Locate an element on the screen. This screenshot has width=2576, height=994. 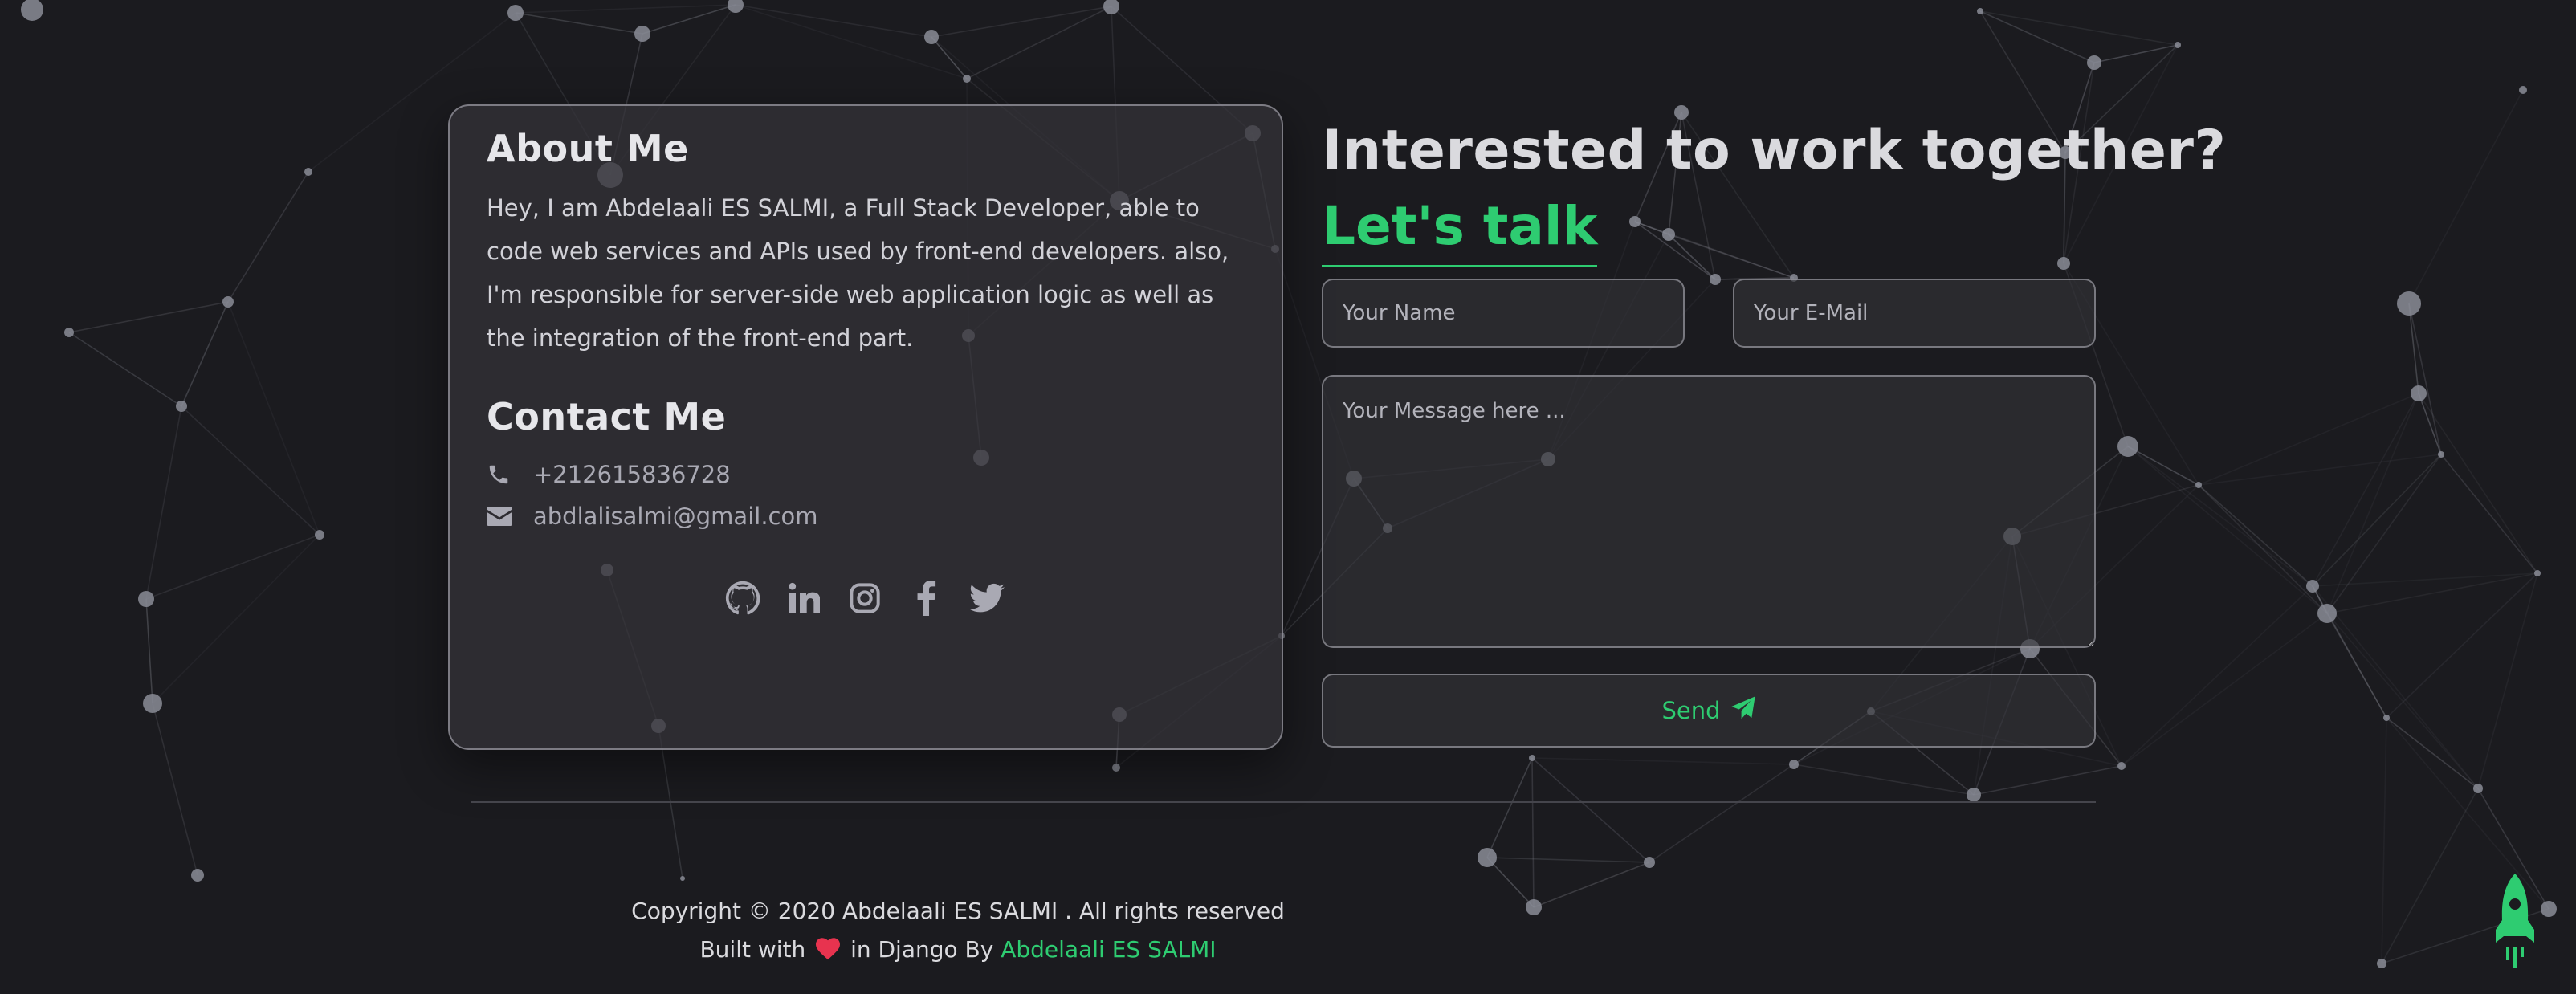
footer-divider is located at coordinates (1283, 802).